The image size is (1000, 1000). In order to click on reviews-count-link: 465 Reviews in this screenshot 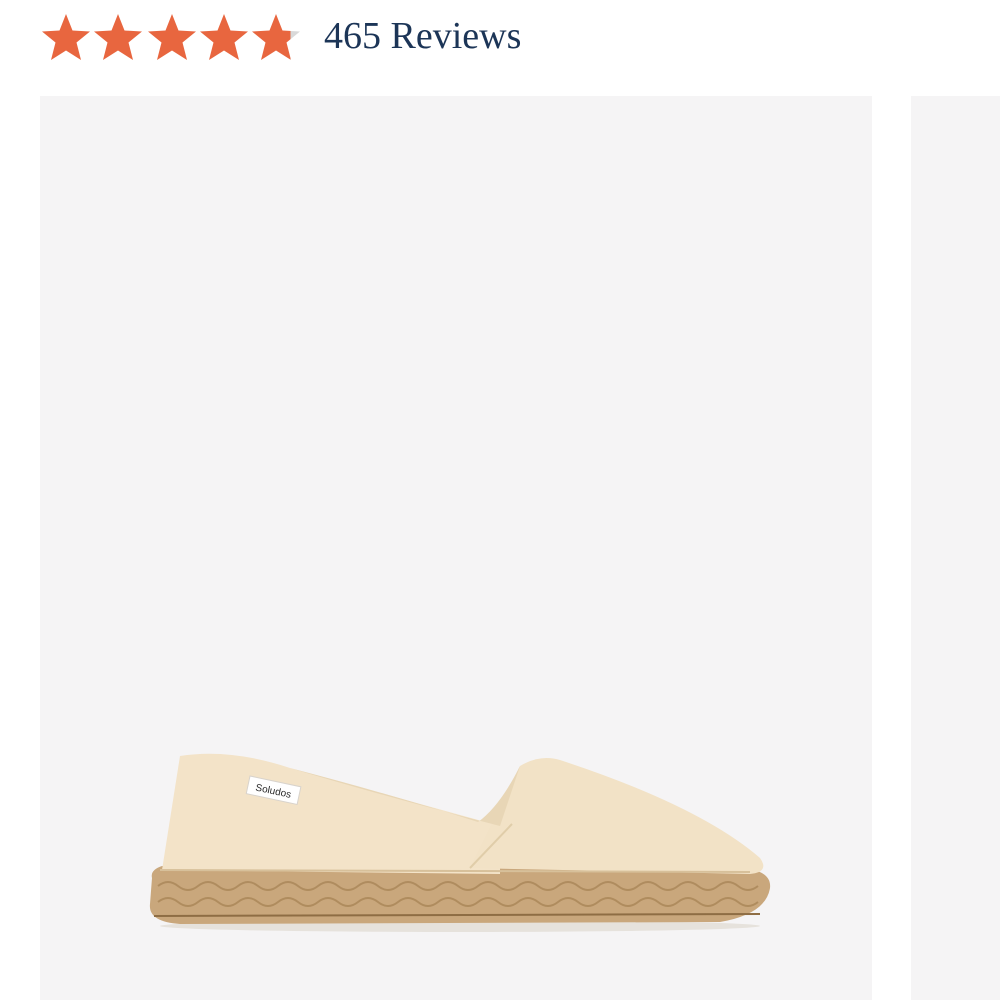, I will do `click(422, 36)`.